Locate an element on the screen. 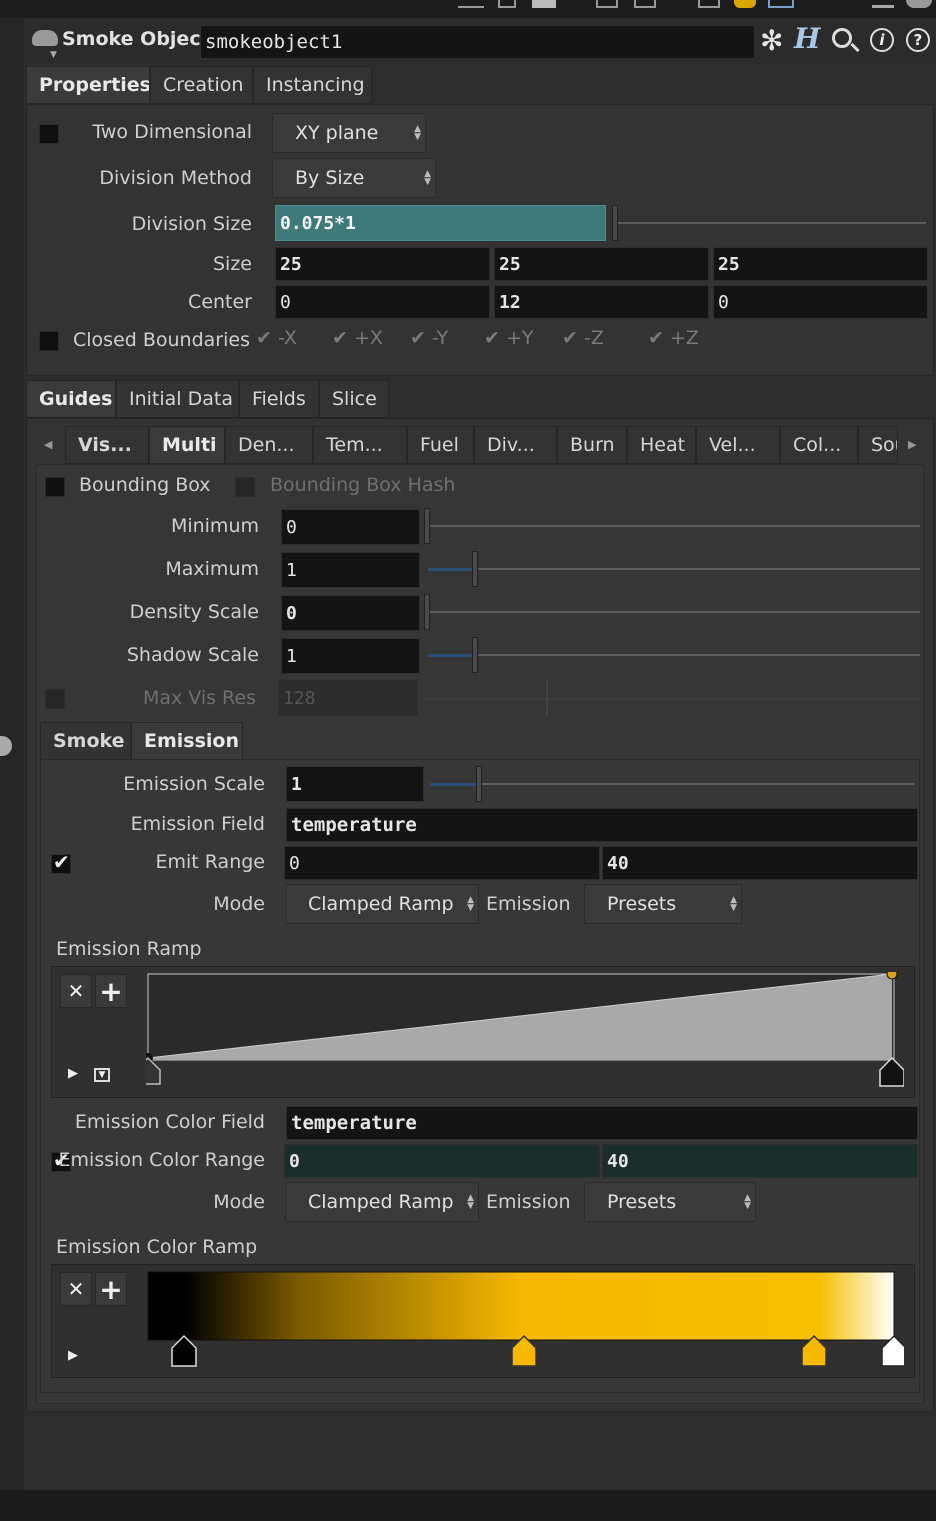  two-dimensional-checkbox is located at coordinates (49, 134).